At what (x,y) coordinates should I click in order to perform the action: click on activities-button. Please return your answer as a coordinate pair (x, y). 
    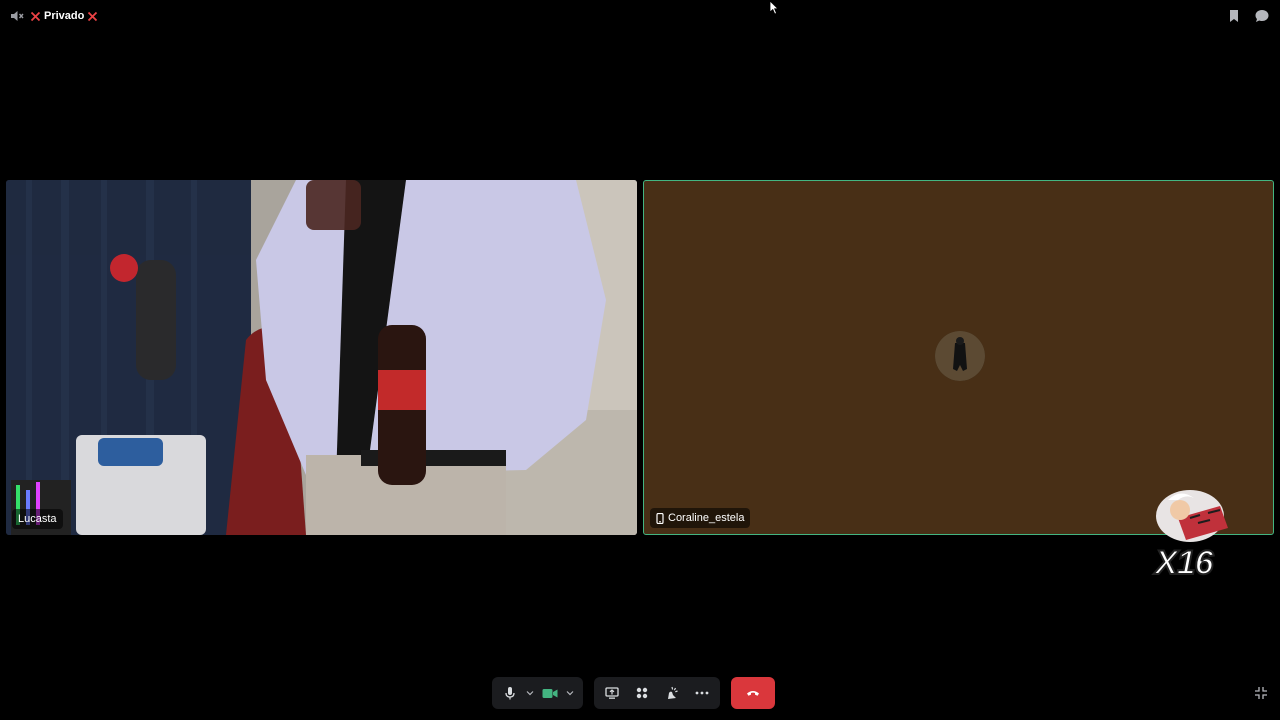
    Looking at the image, I should click on (642, 693).